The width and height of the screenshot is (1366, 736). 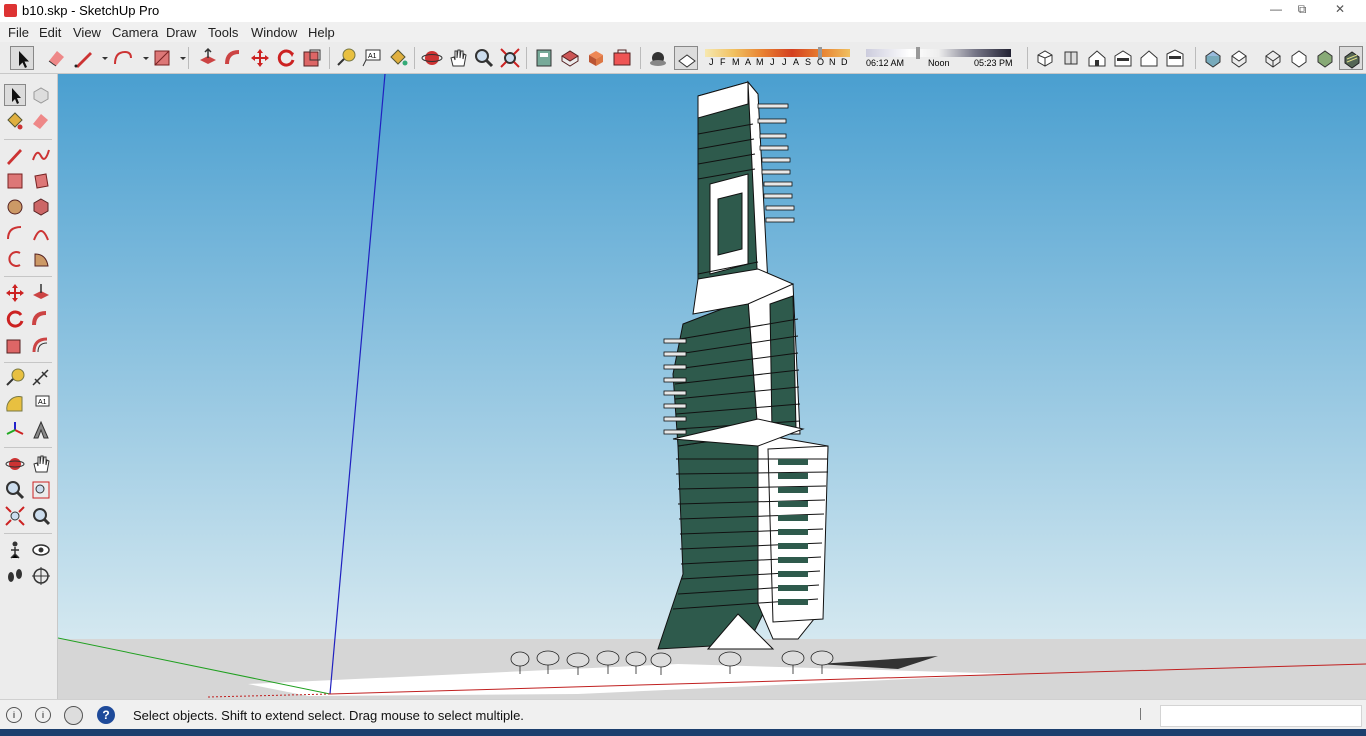 What do you see at coordinates (321, 32) in the screenshot?
I see `menu-help: Help` at bounding box center [321, 32].